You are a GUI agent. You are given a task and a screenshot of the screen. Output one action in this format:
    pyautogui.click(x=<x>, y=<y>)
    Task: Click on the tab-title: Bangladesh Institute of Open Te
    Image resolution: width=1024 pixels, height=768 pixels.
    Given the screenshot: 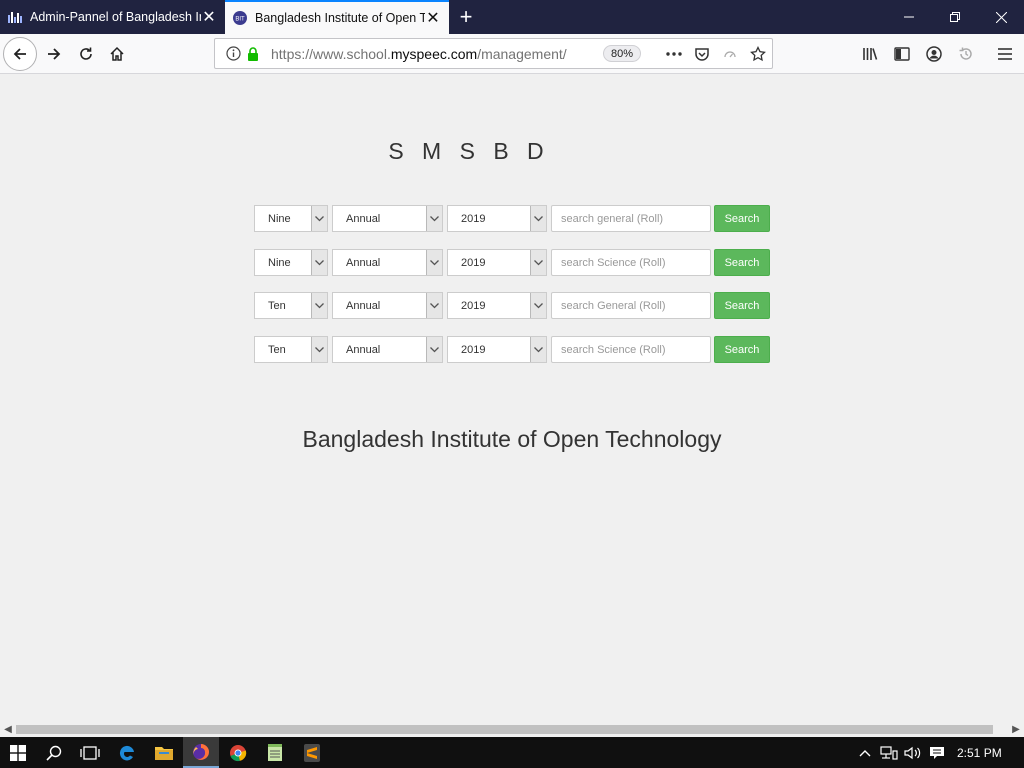 What is the action you would take?
    pyautogui.click(x=340, y=18)
    